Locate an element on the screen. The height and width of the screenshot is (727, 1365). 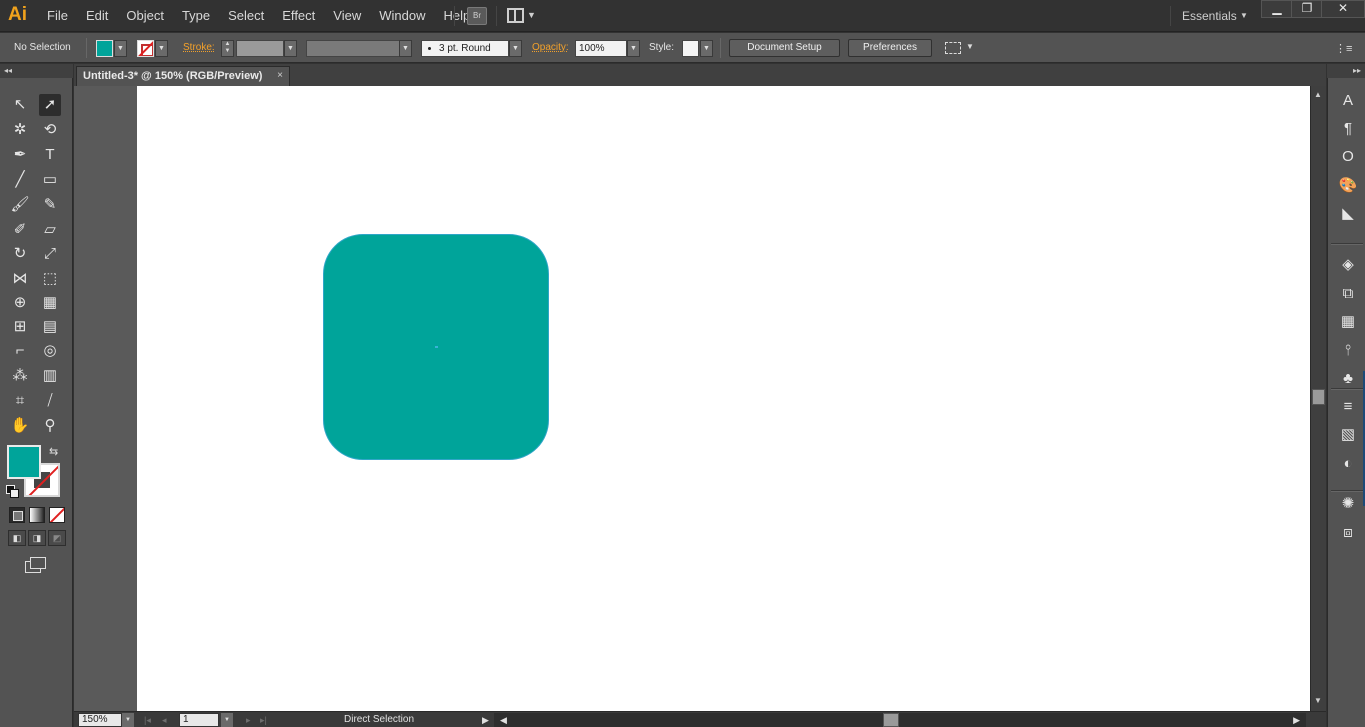
shape-builder-tool: ⊕ is located at coordinates (20, 303).